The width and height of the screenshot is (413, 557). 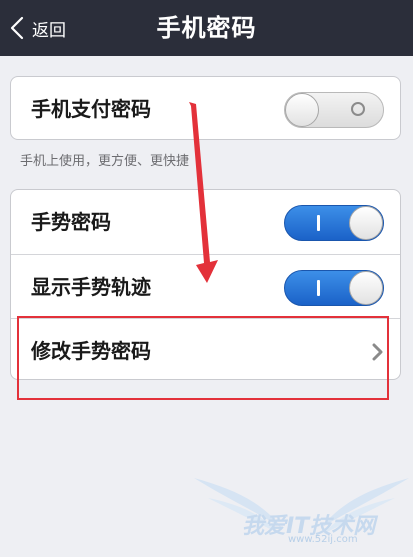 I want to click on watermark-url: www.52ij.com, so click(x=323, y=539).